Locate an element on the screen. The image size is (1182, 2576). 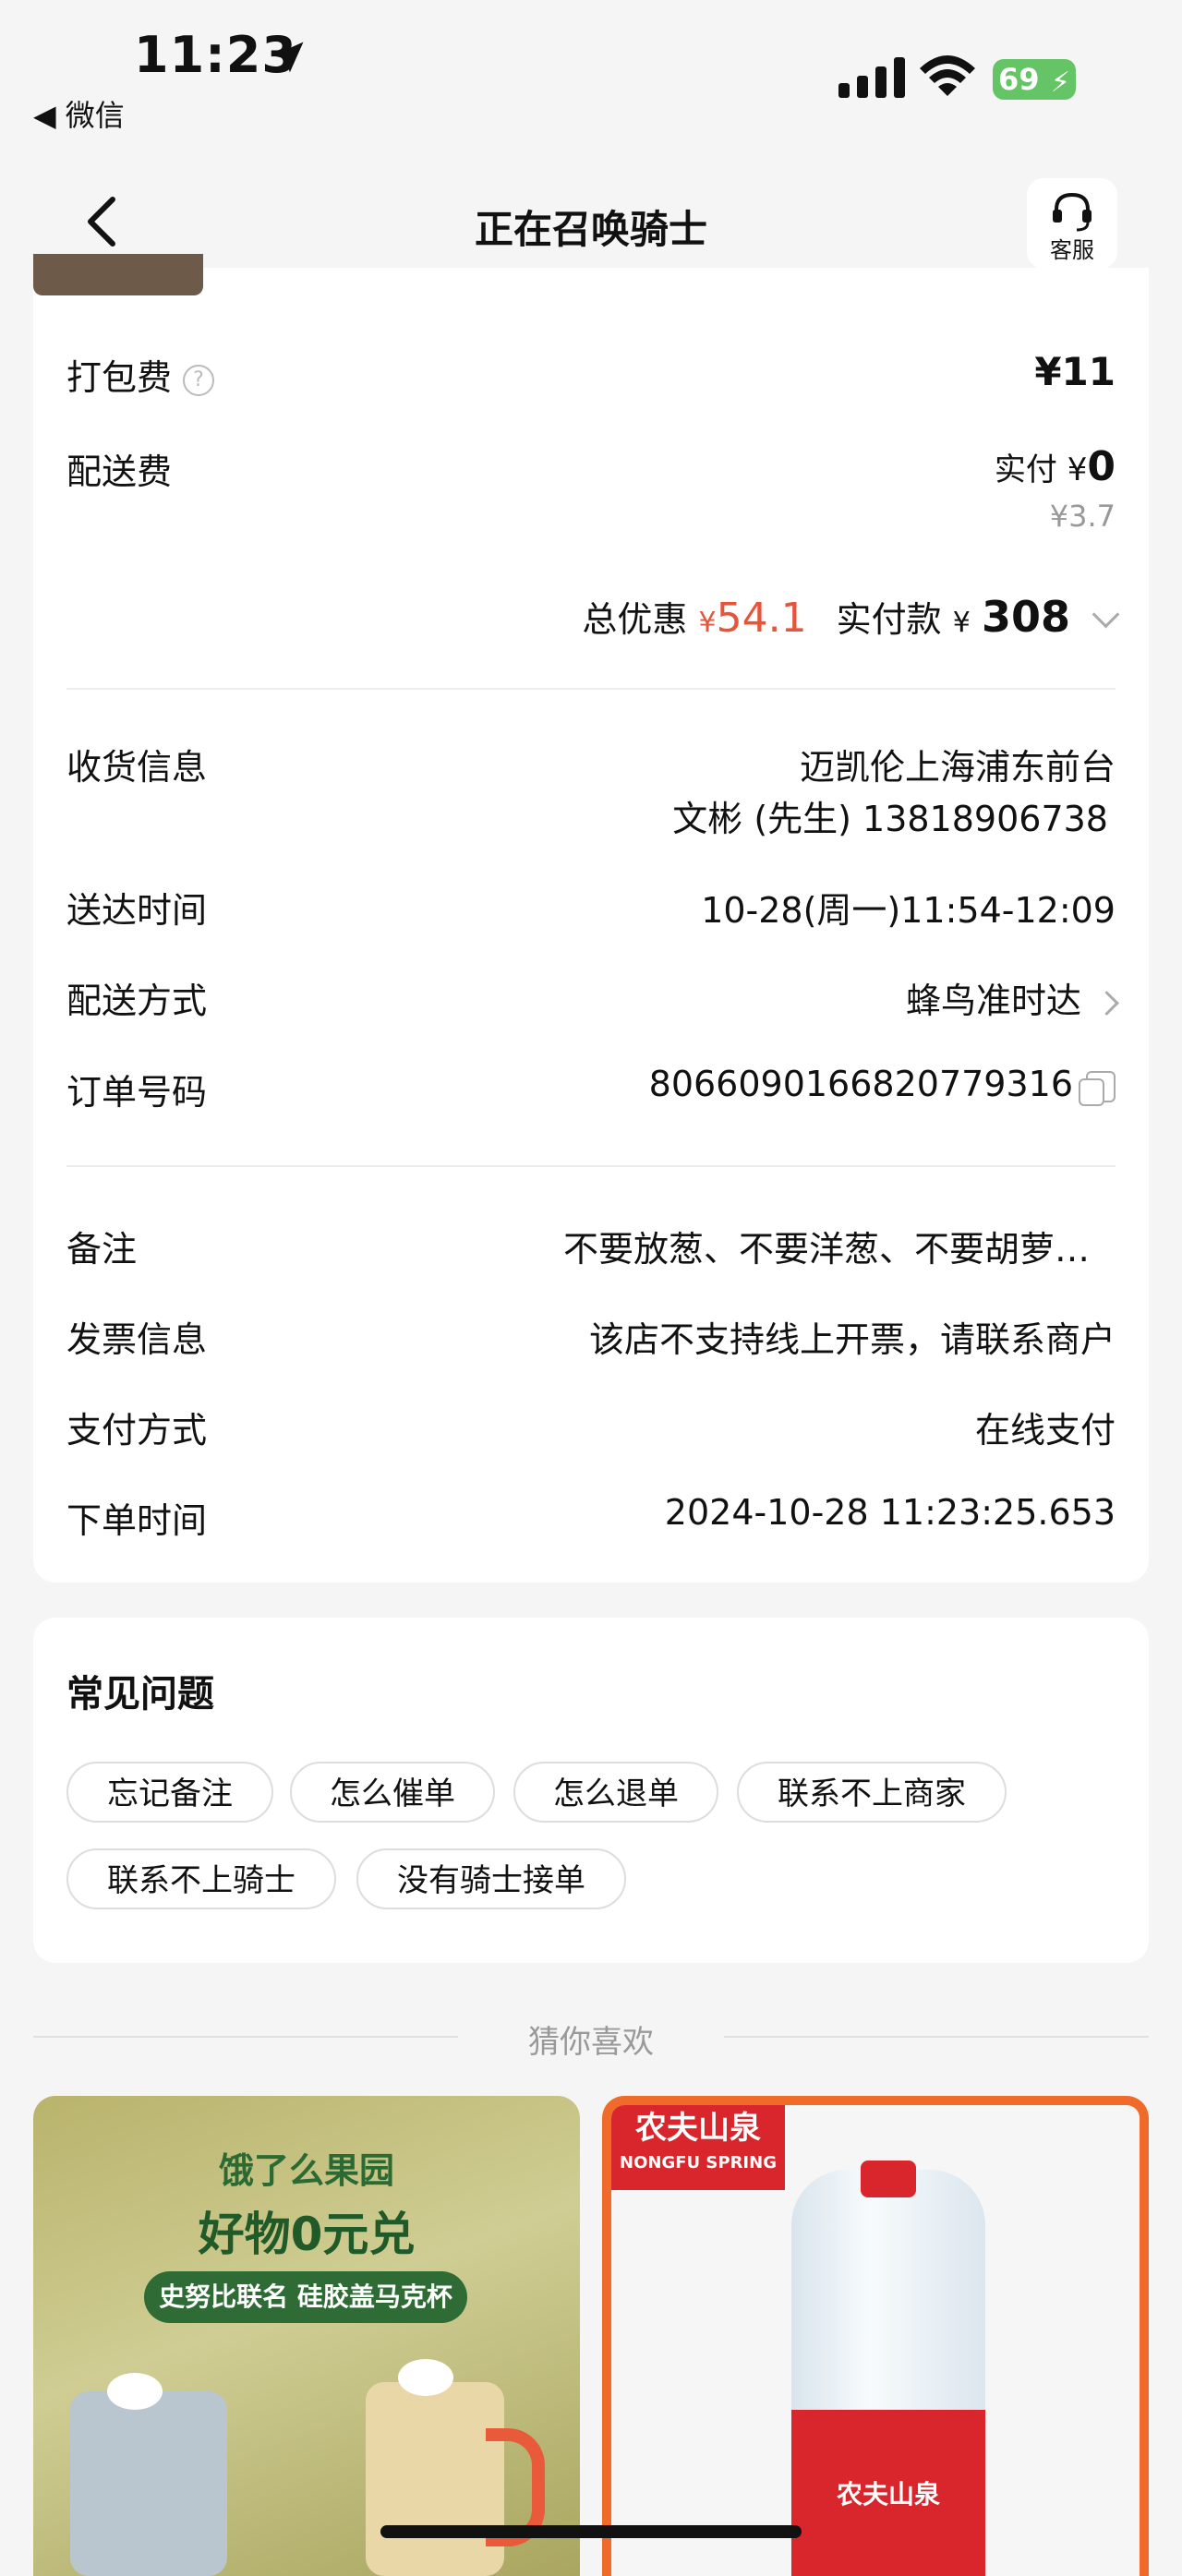
order-time-value: 2024-10-28 11:23:25.653 is located at coordinates (890, 1512).